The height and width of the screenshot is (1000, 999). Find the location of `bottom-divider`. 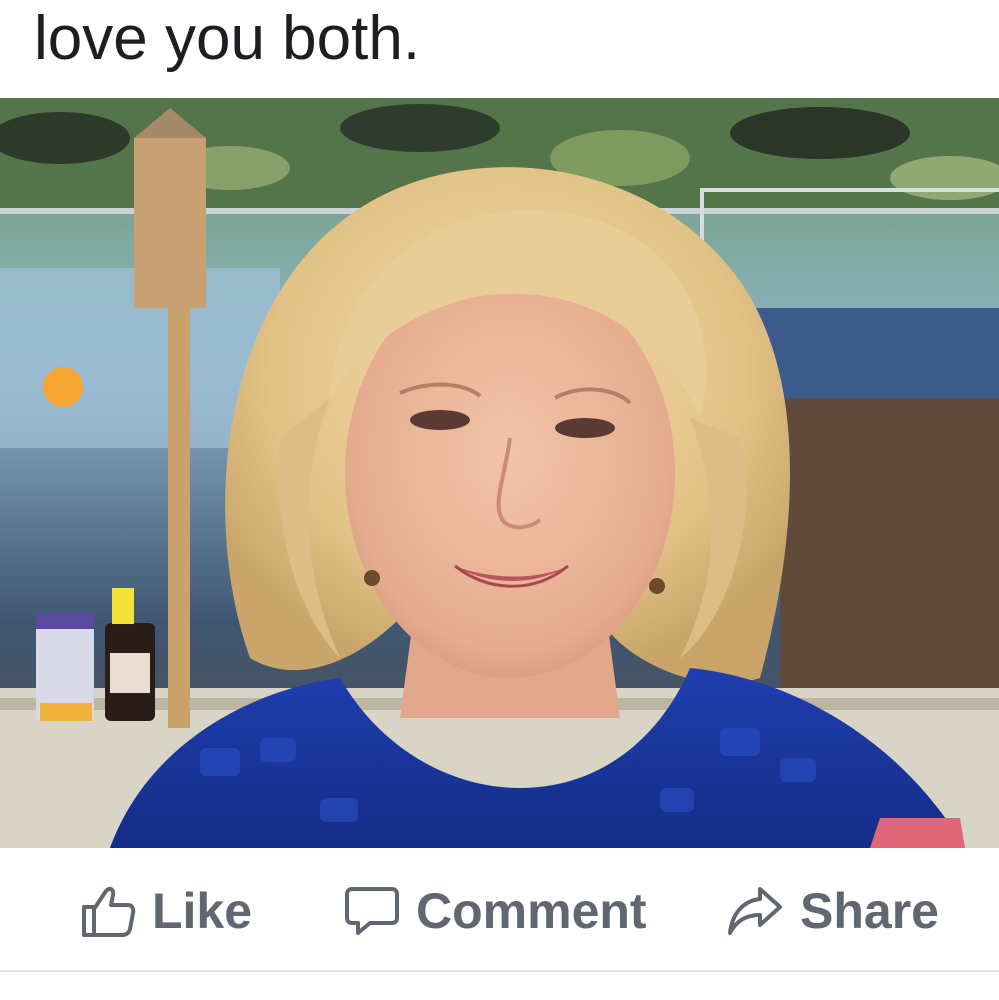

bottom-divider is located at coordinates (499, 971).